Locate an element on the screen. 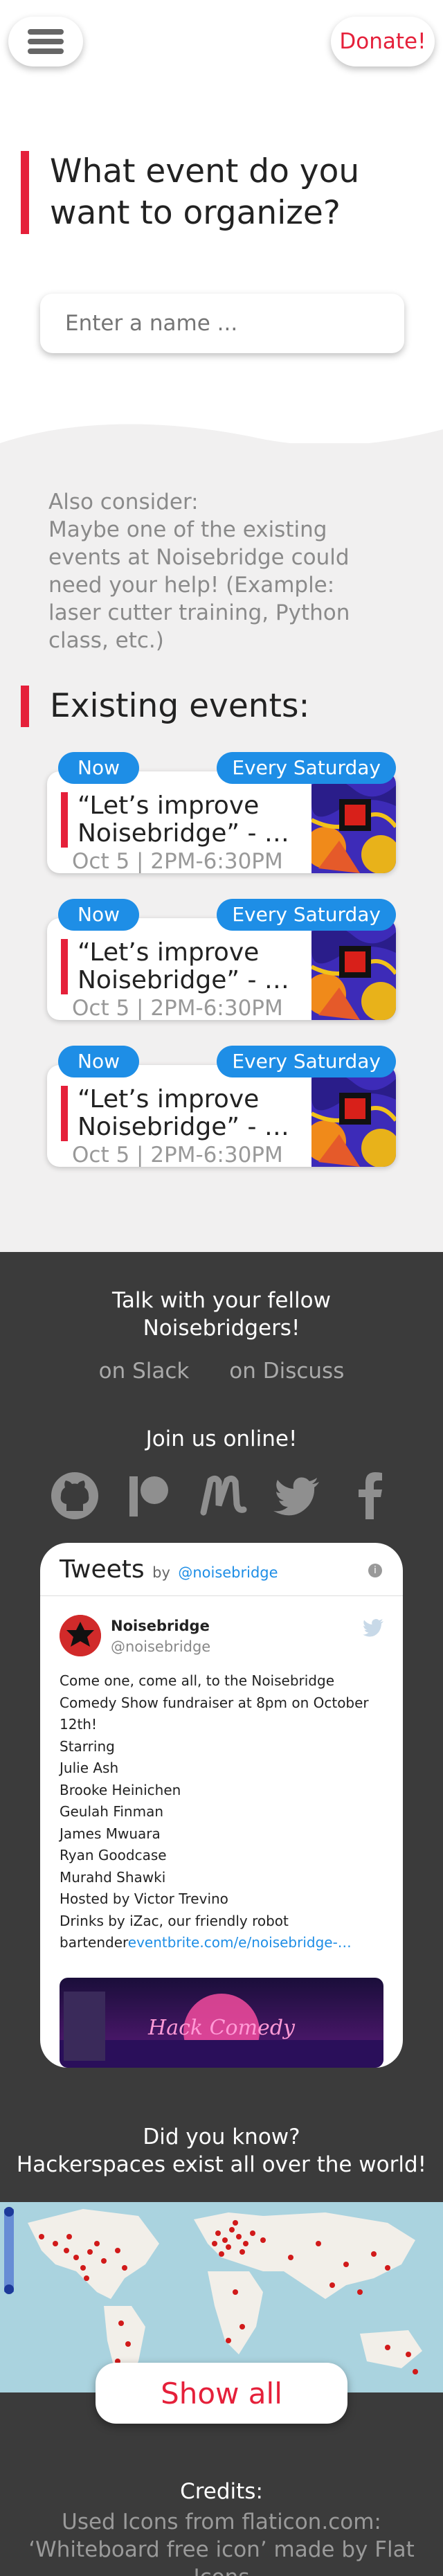 Image resolution: width=443 pixels, height=2576 pixels. hamburger-menu-icon is located at coordinates (46, 41).